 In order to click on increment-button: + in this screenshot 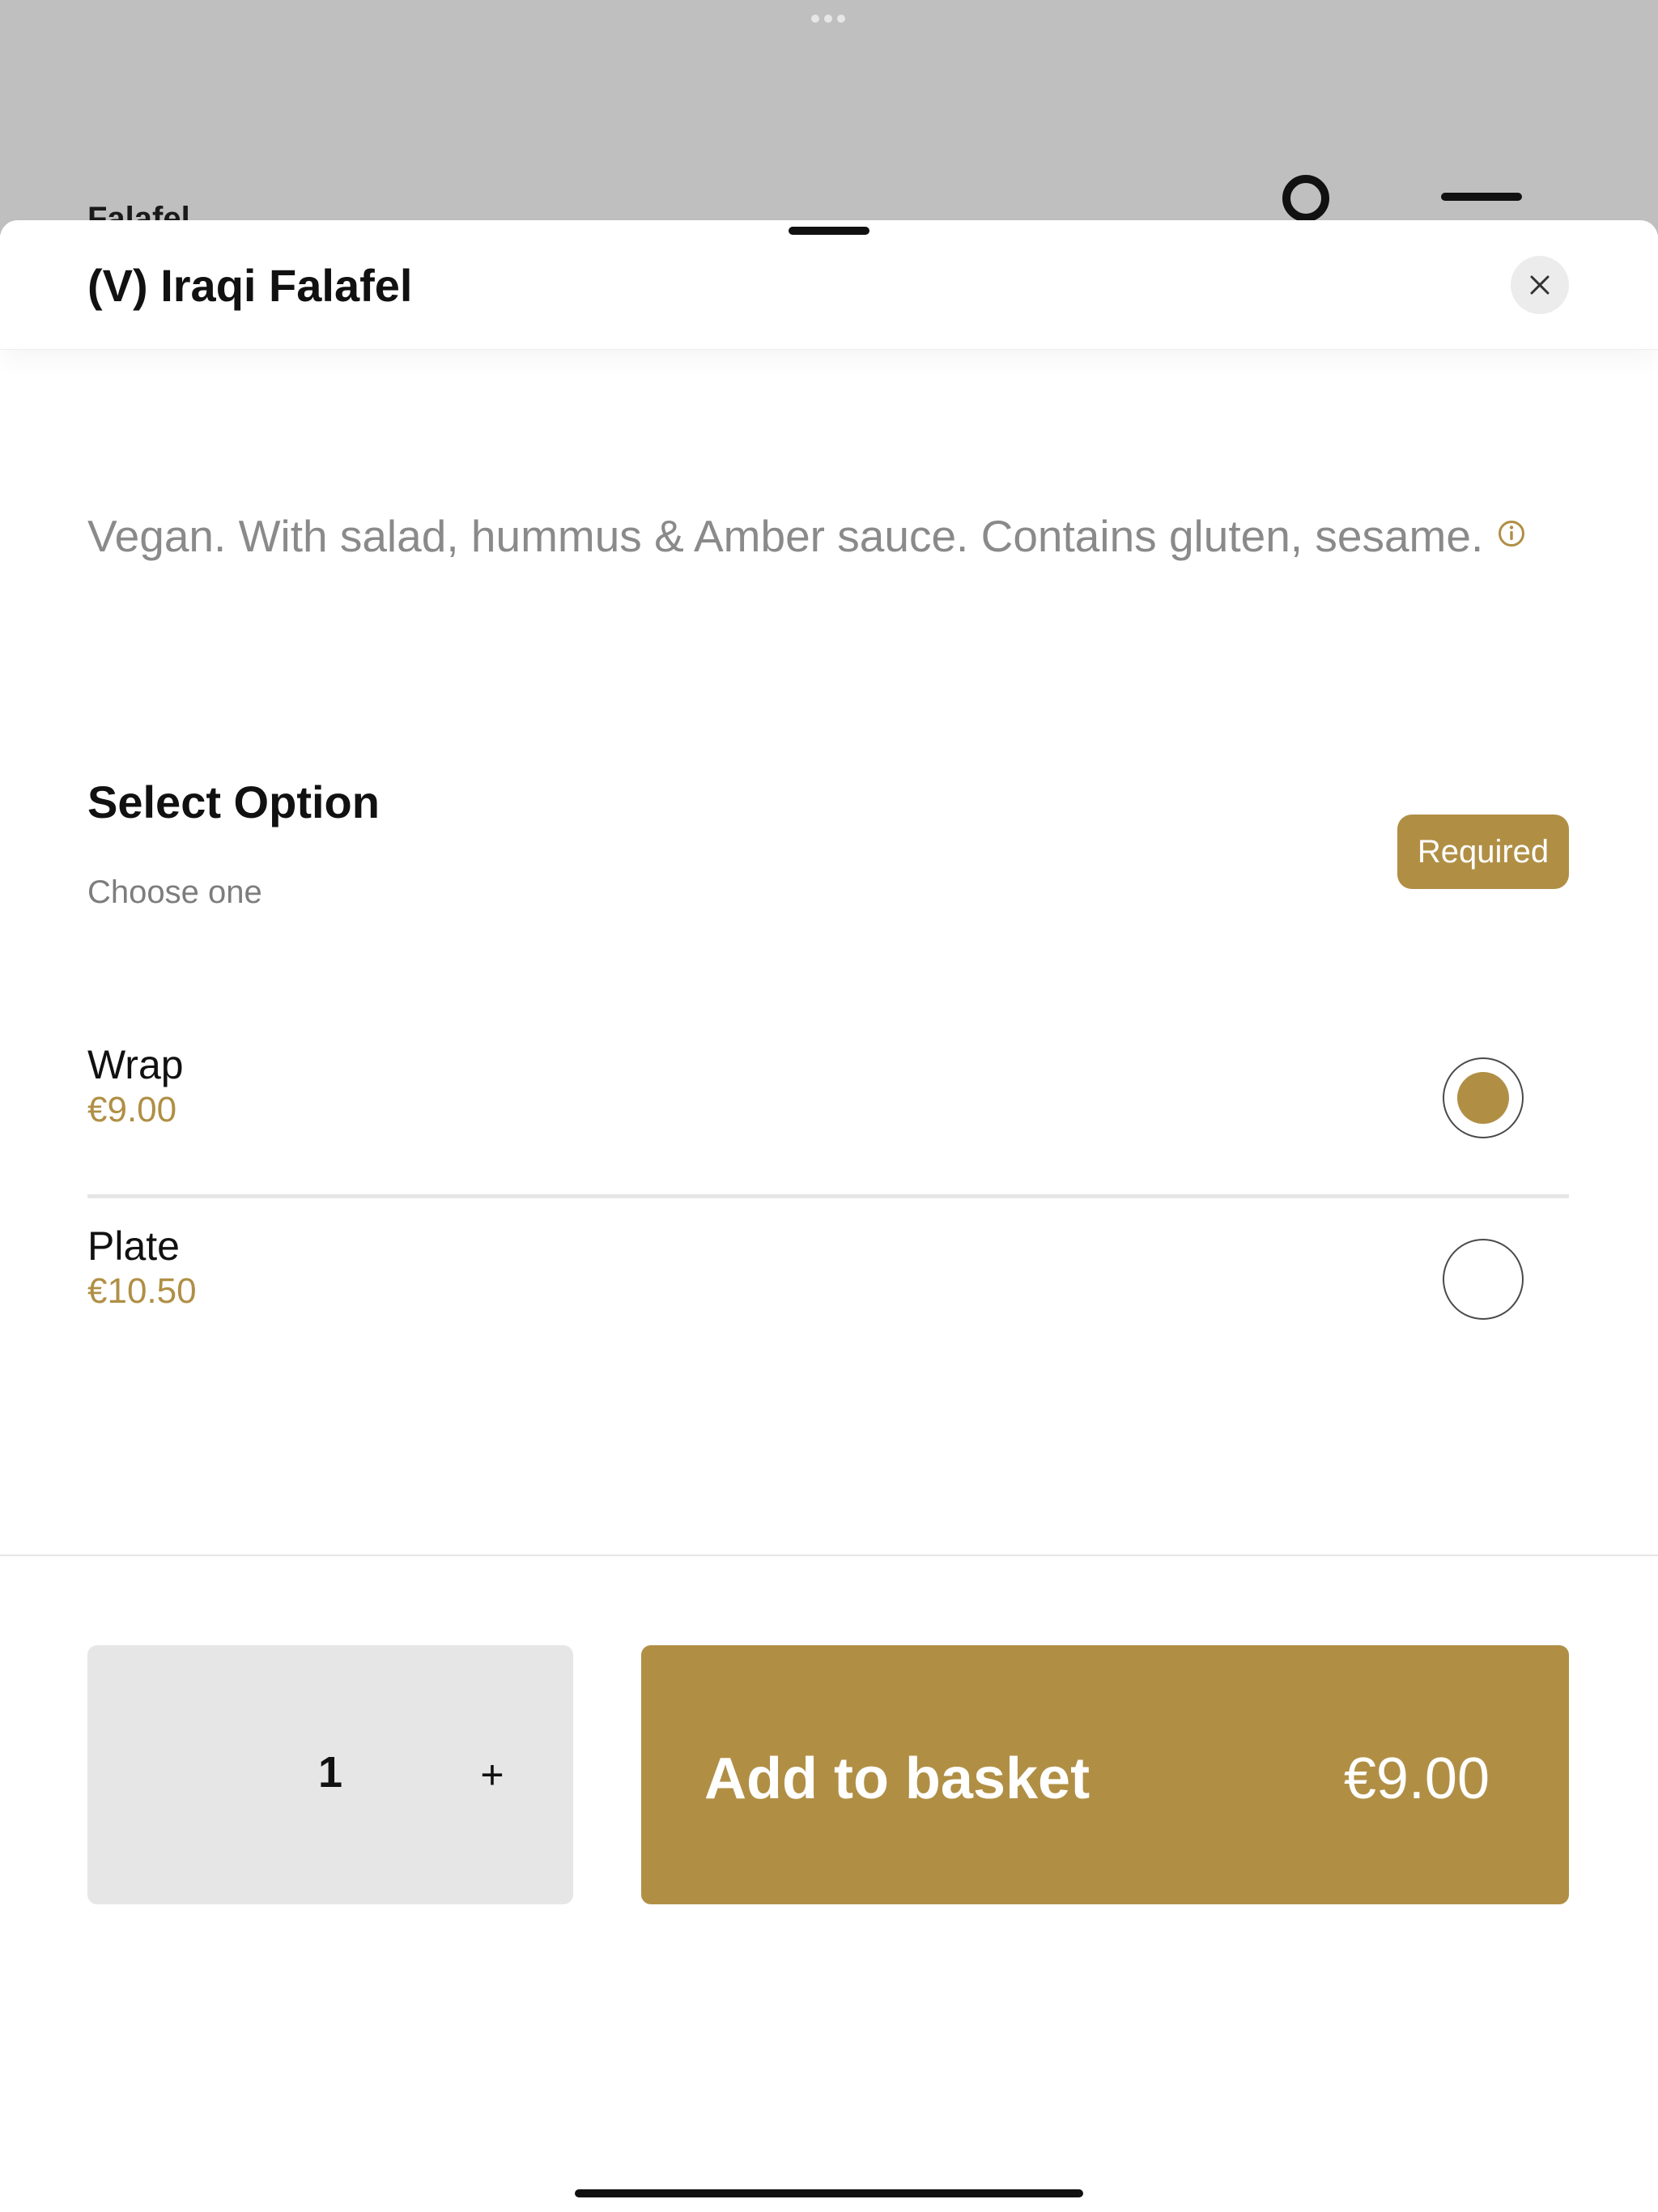, I will do `click(492, 1775)`.